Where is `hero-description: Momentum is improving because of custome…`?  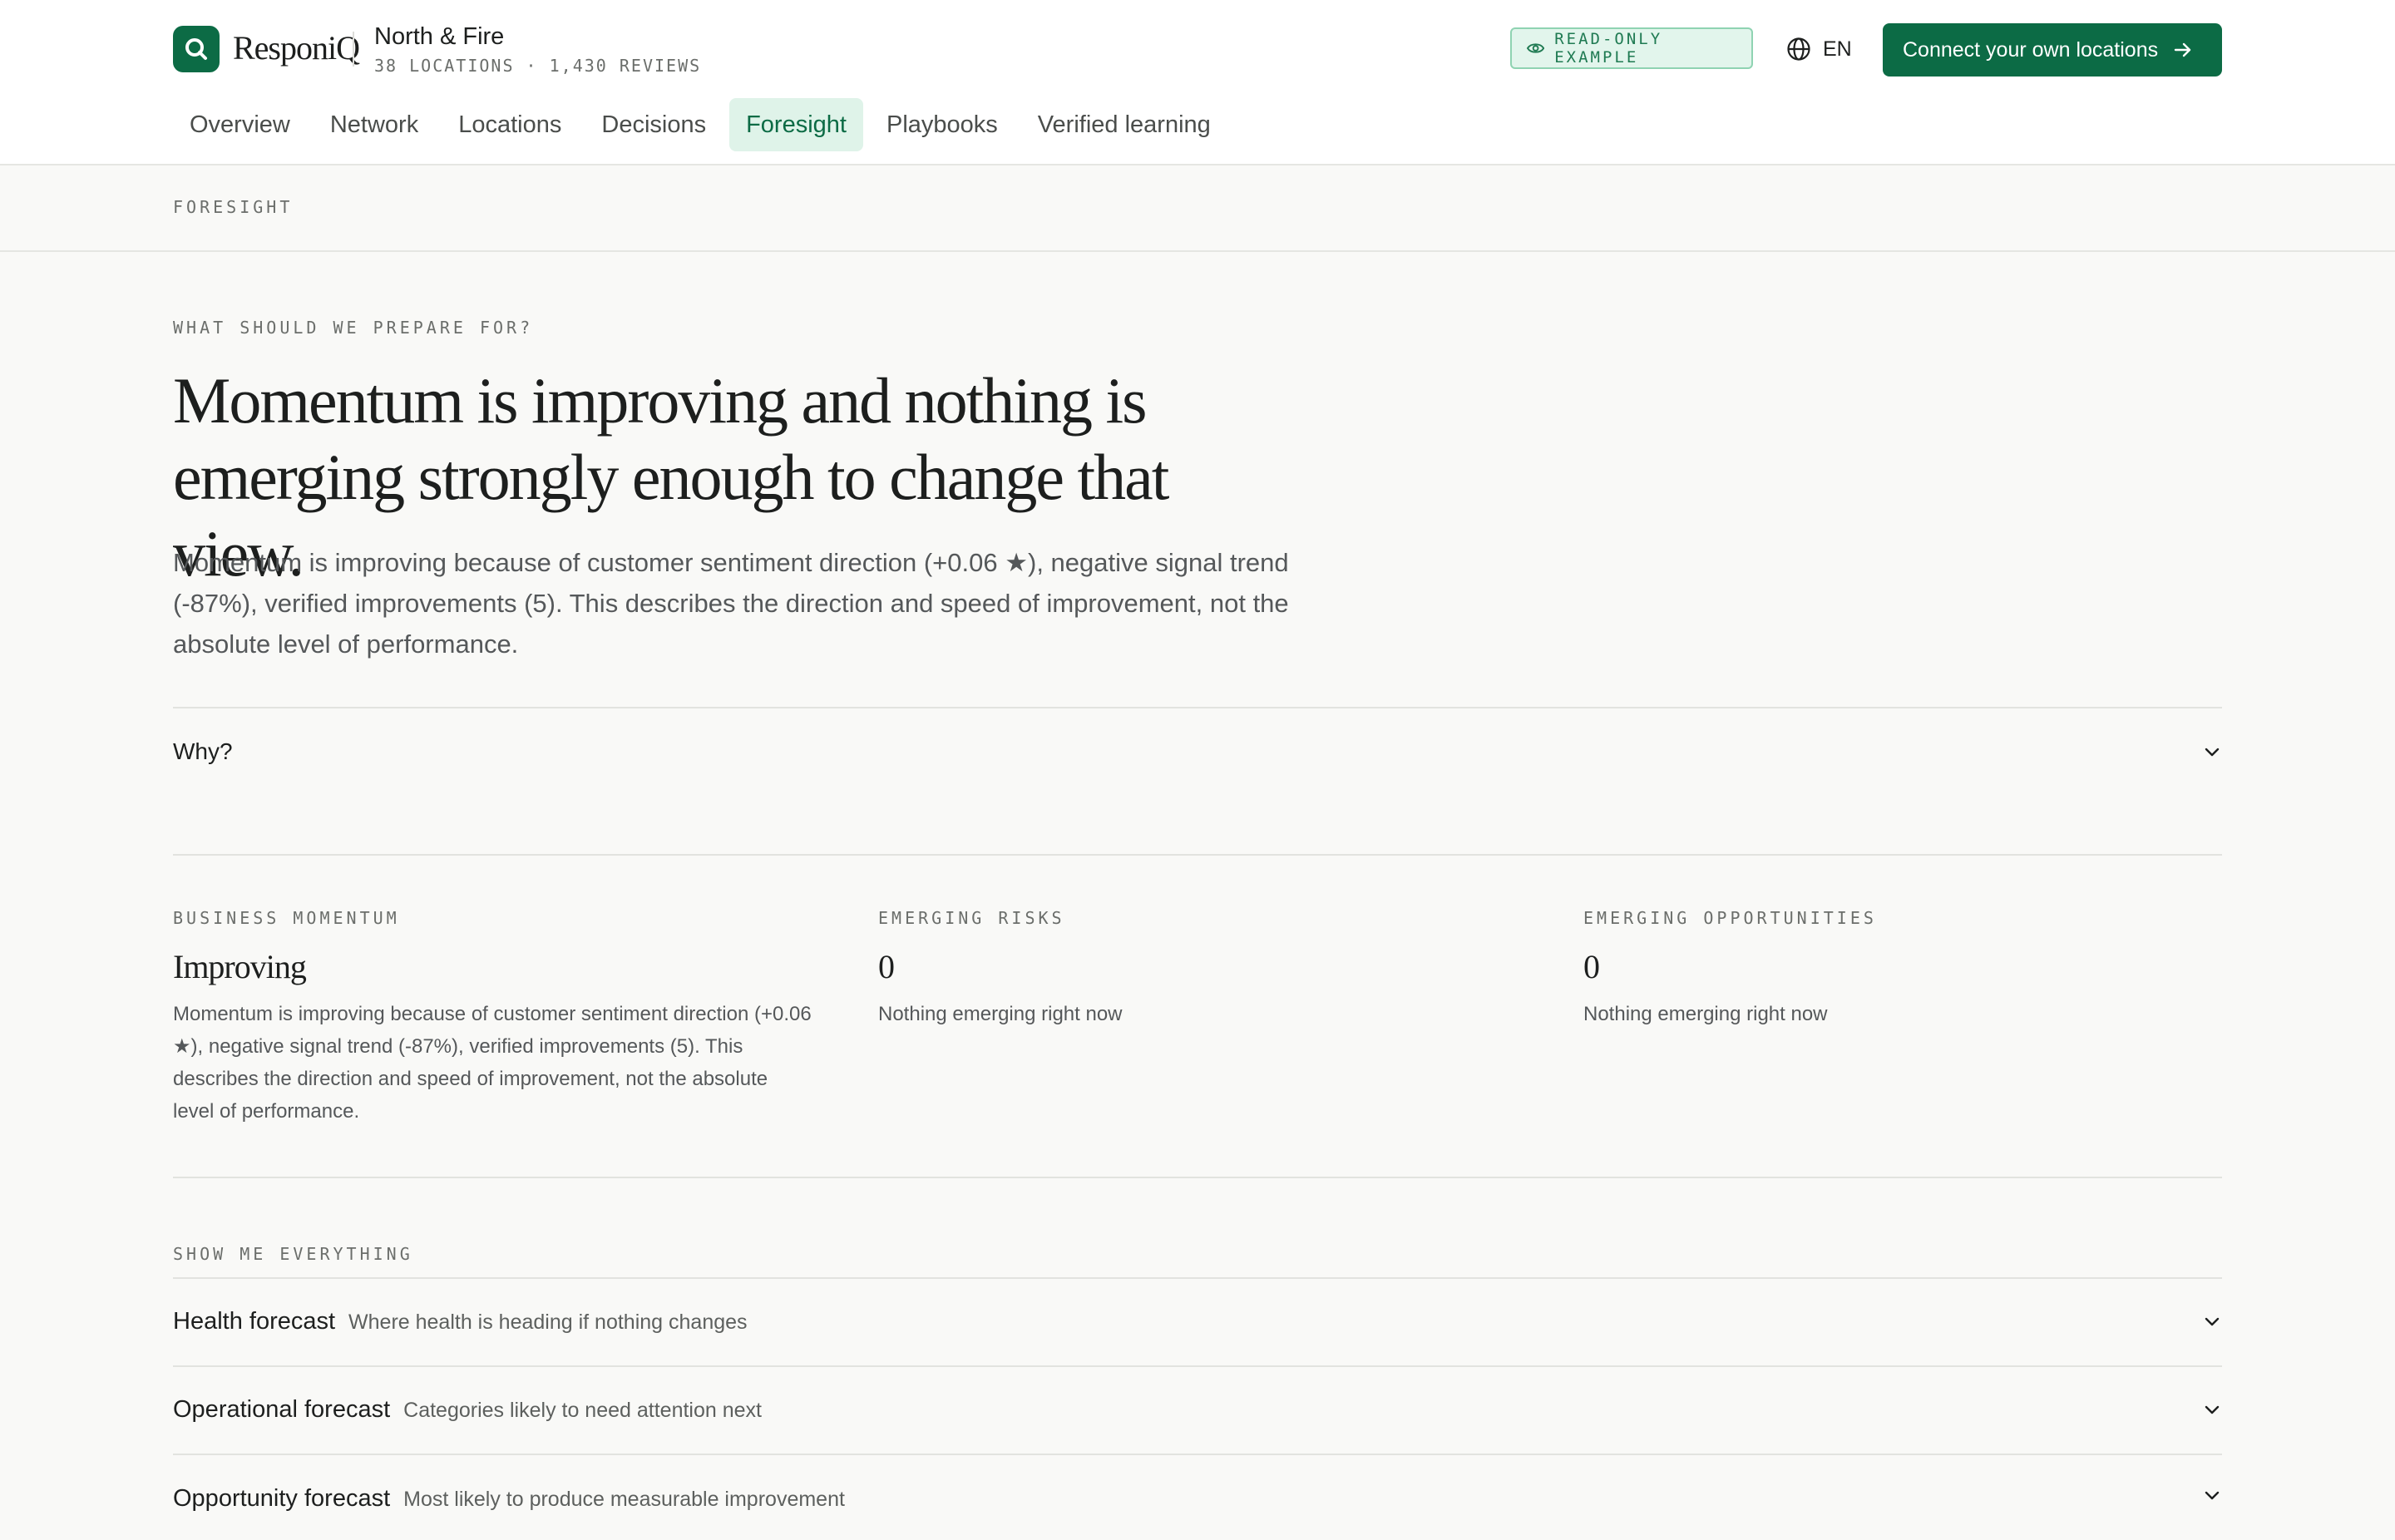 hero-description: Momentum is improving because of custome… is located at coordinates (731, 604).